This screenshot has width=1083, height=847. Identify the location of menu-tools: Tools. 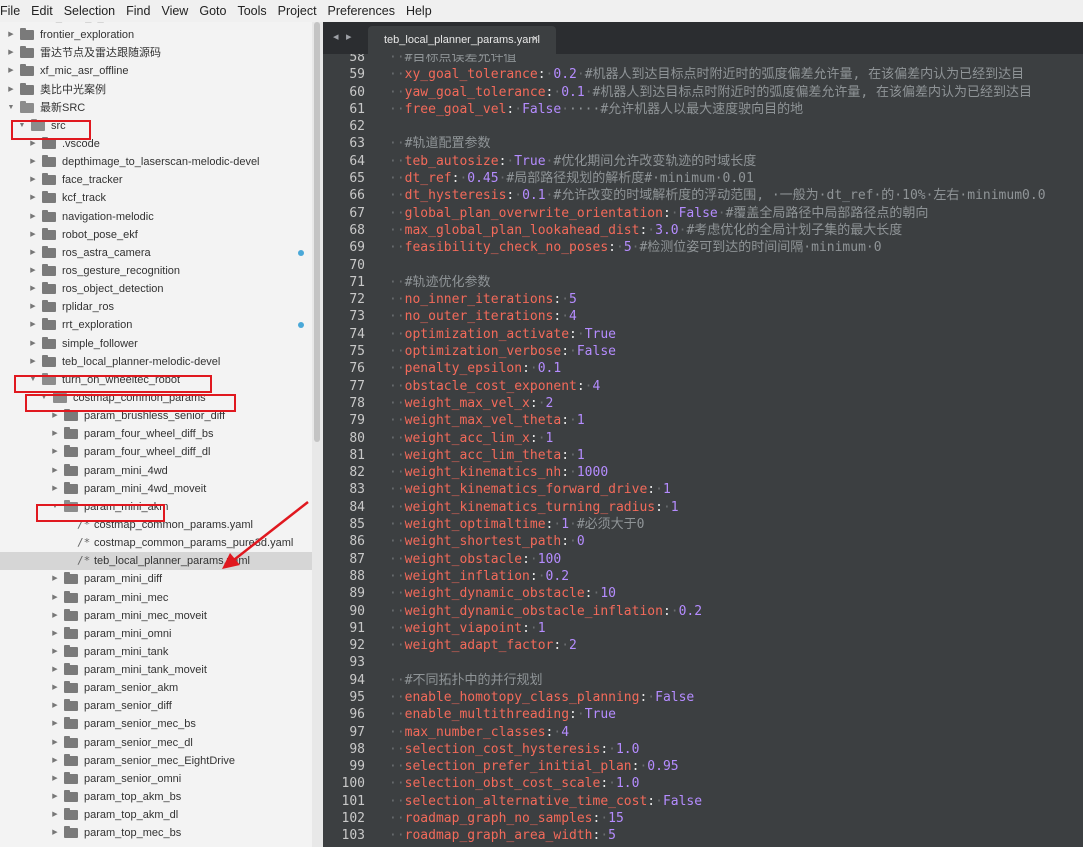
(252, 11).